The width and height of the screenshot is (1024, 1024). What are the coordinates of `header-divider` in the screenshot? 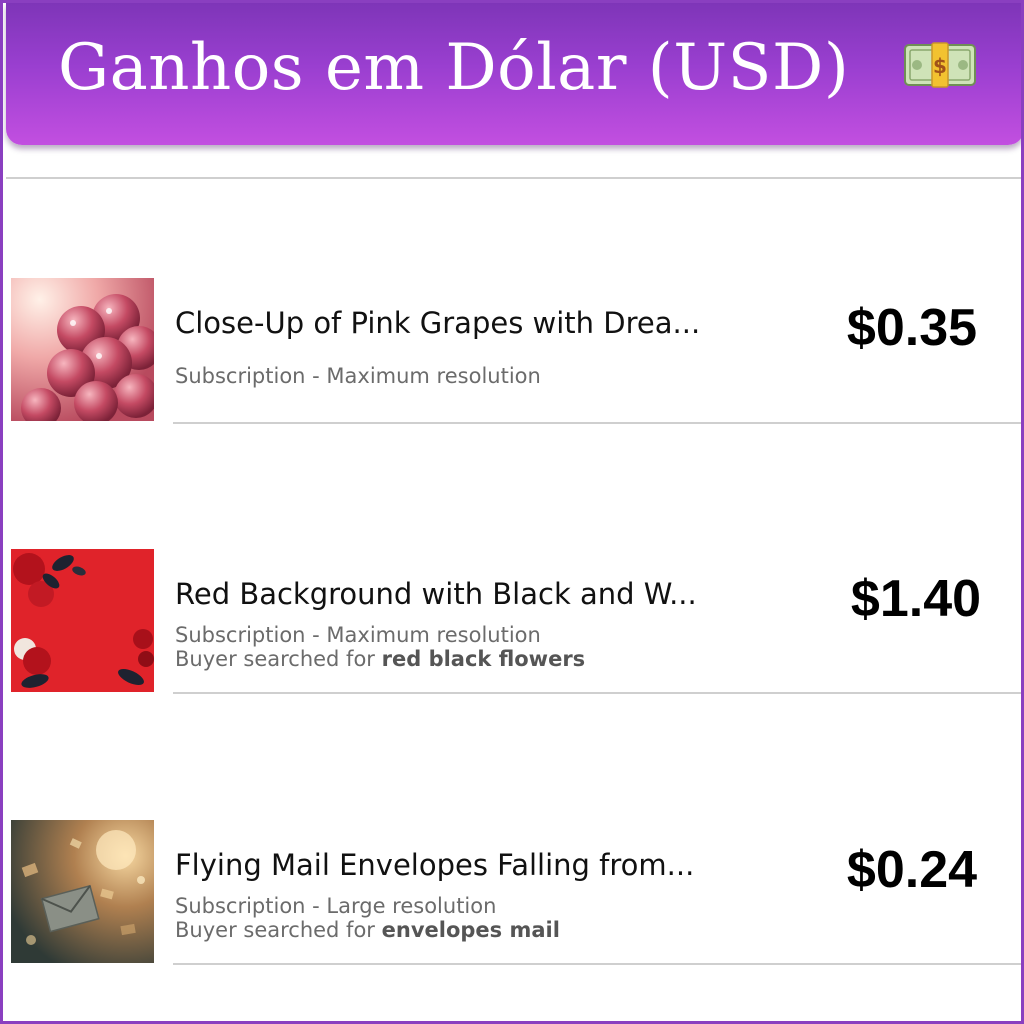 It's located at (513, 178).